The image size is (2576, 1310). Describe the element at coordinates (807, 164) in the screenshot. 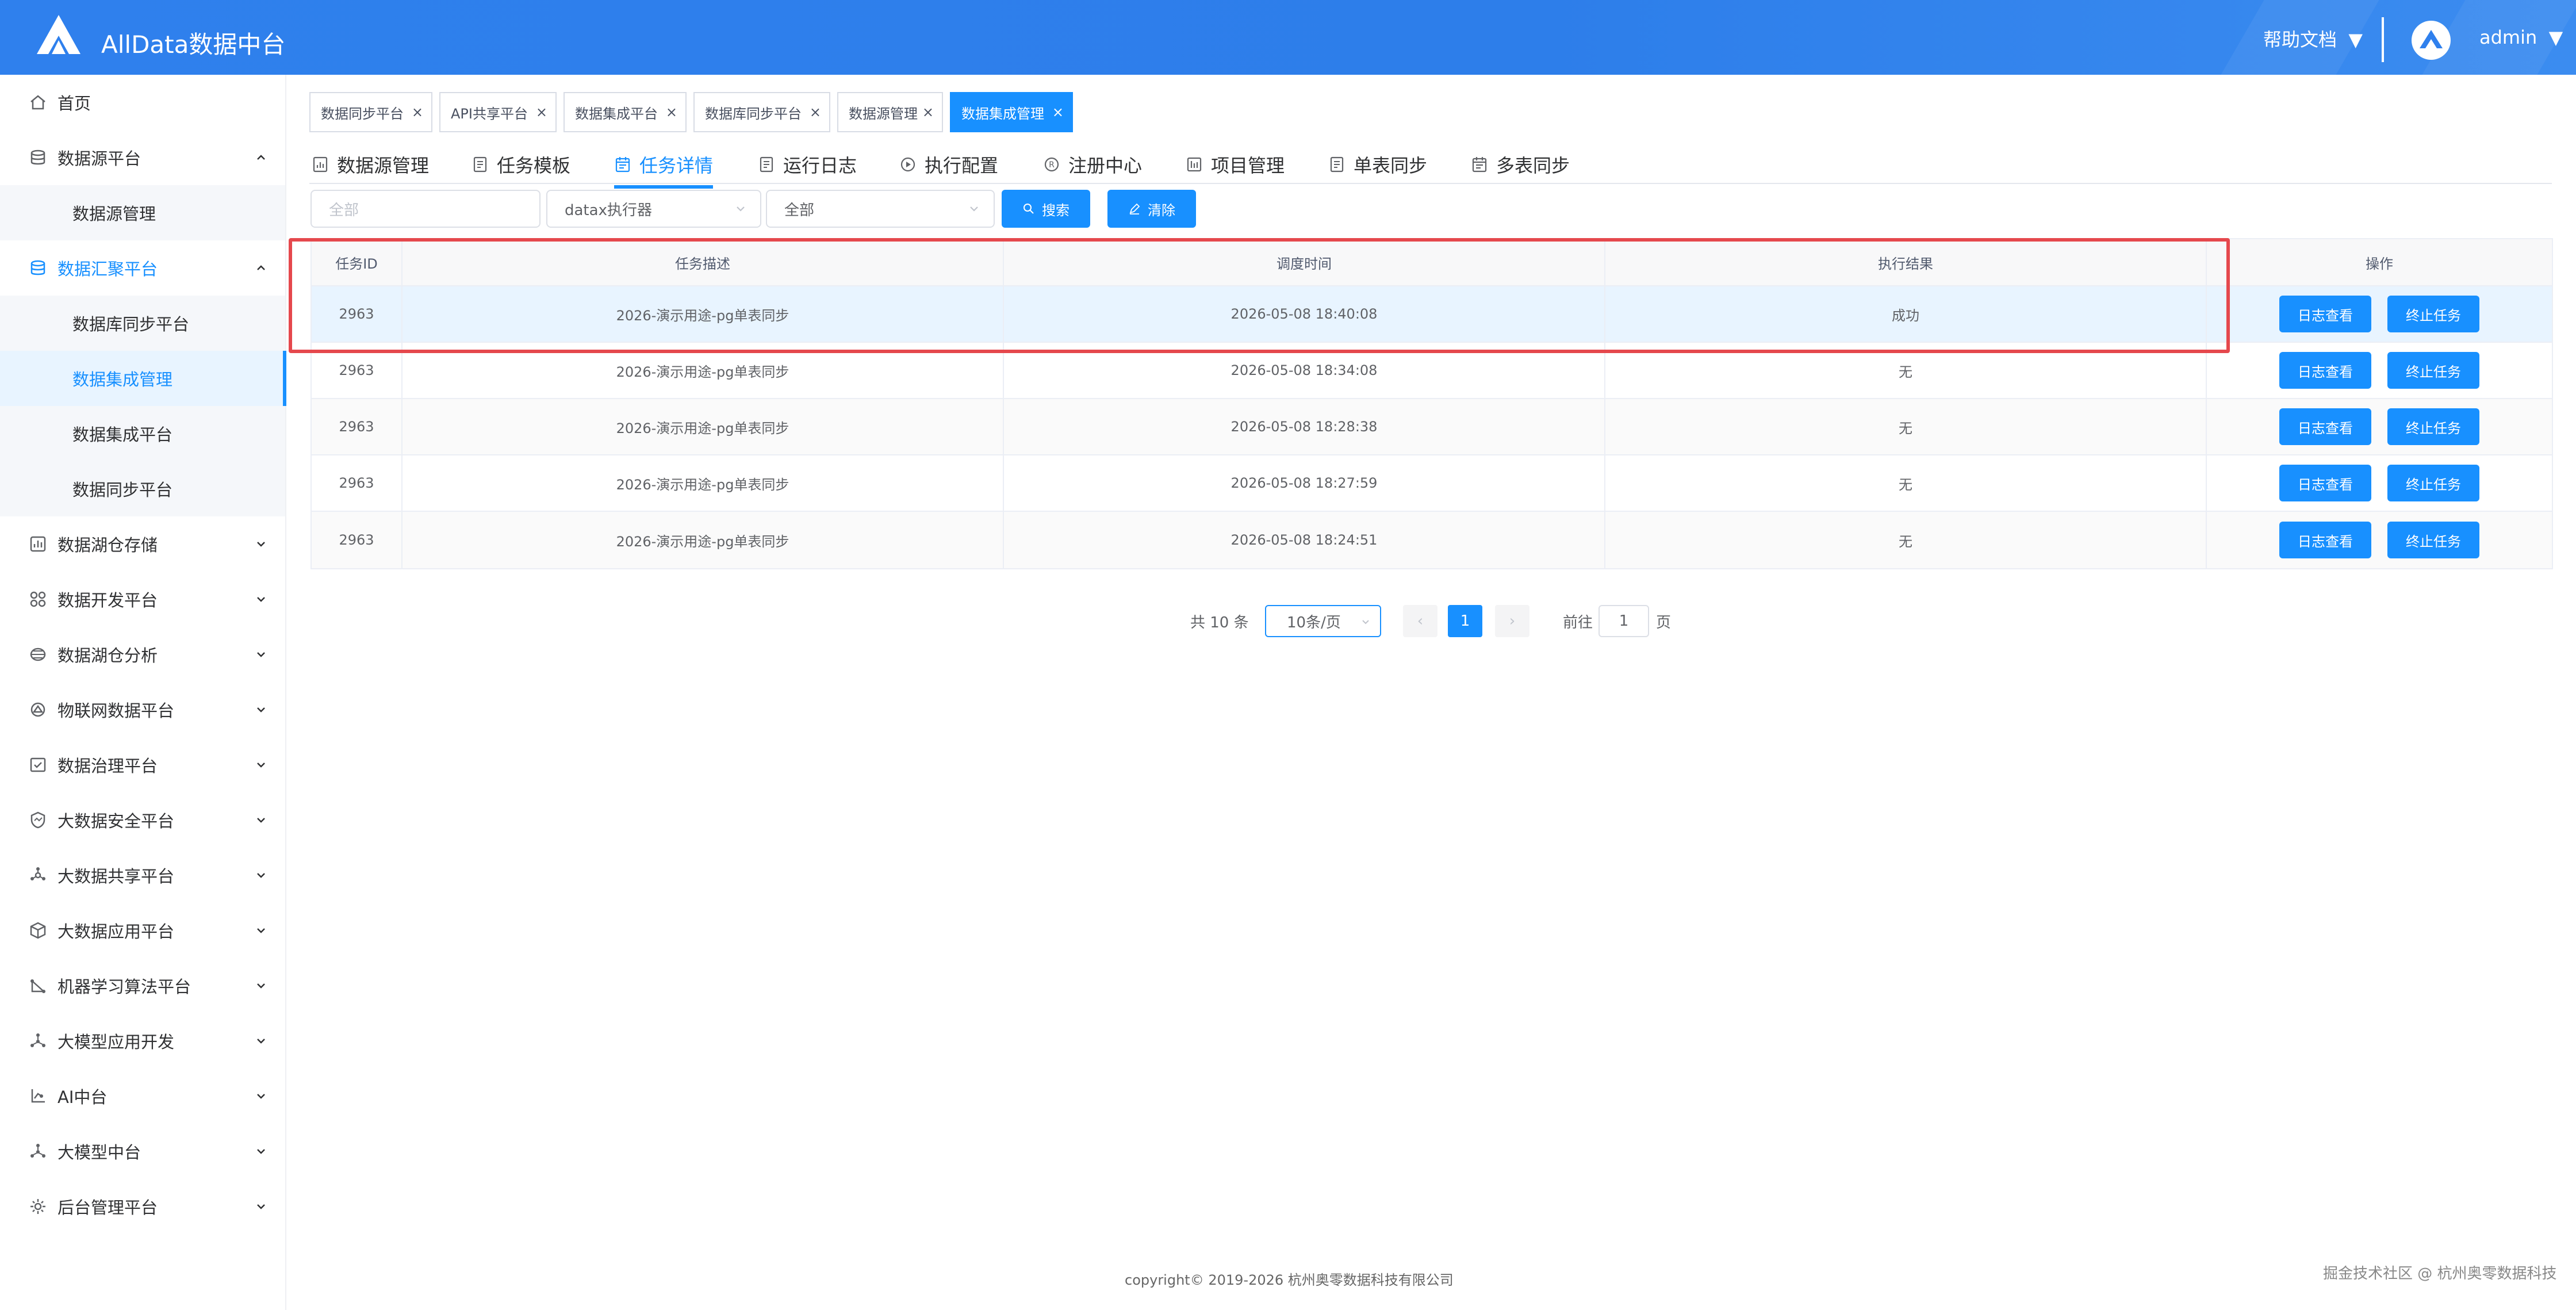

I see `tab-run-log: 运行日志` at that location.